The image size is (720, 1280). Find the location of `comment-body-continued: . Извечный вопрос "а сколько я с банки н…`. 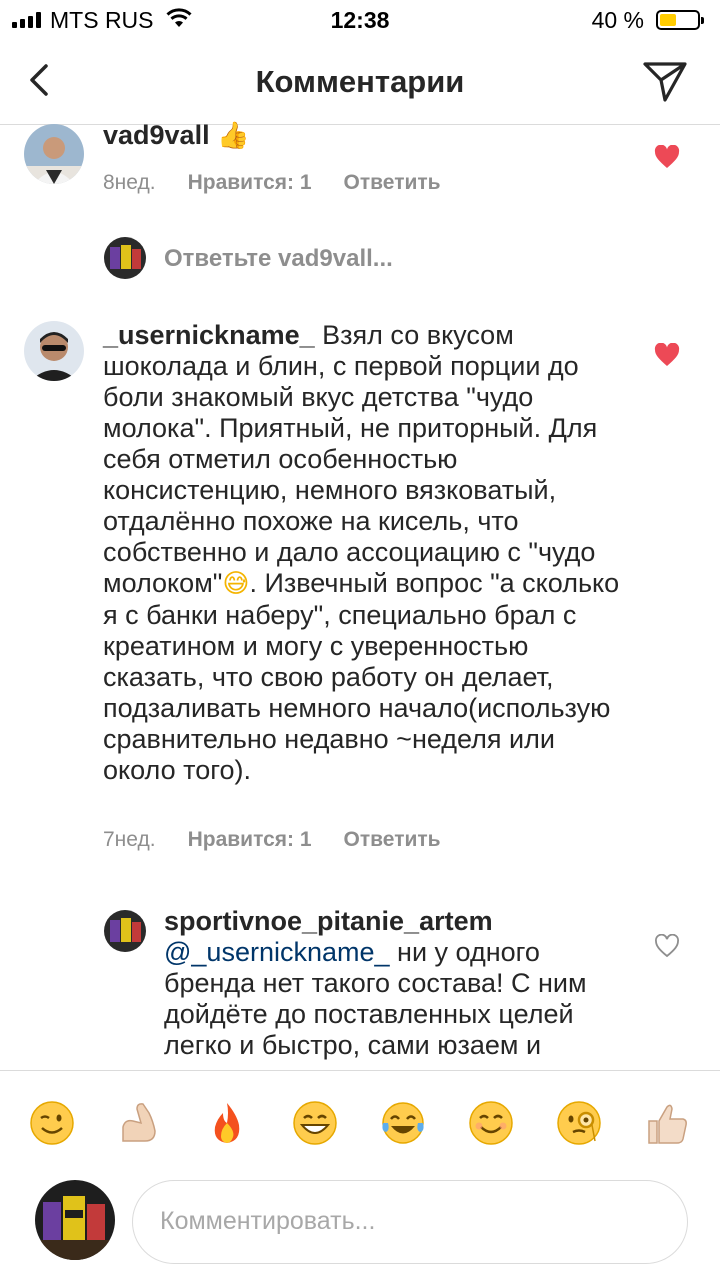

comment-body-continued: . Извечный вопрос "а сколько я с банки н… is located at coordinates (361, 676).